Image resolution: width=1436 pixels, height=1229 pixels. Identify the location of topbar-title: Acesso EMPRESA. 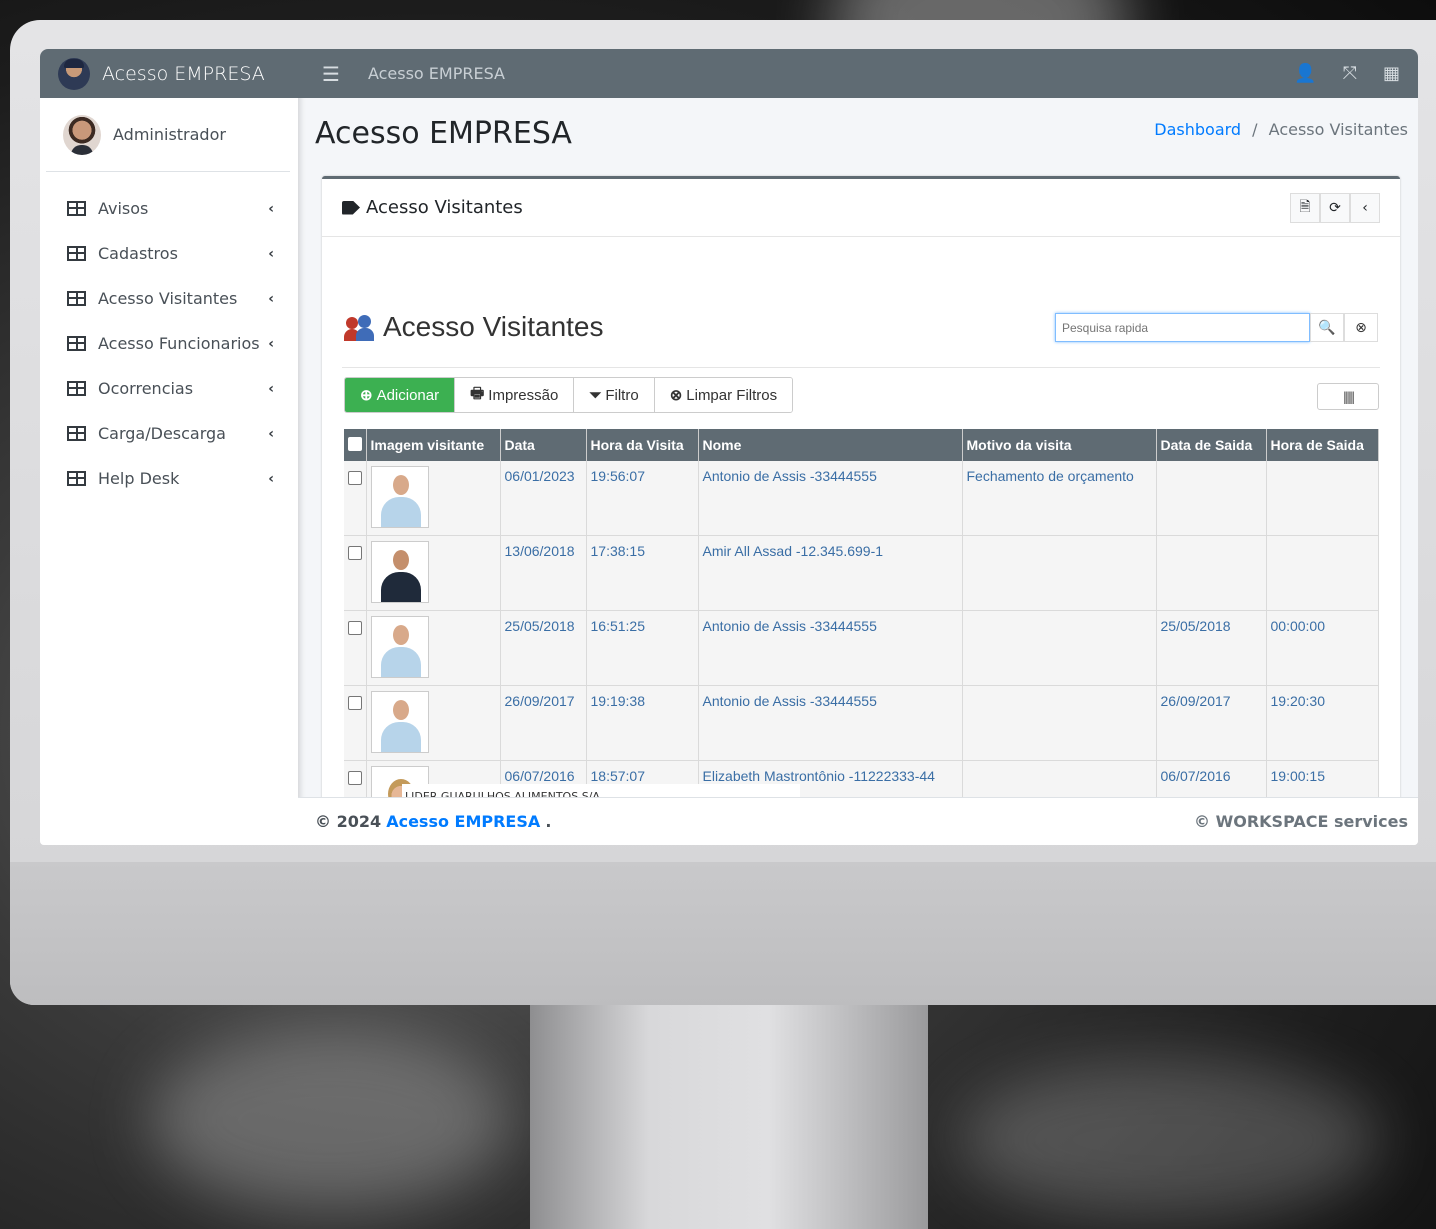
(436, 73).